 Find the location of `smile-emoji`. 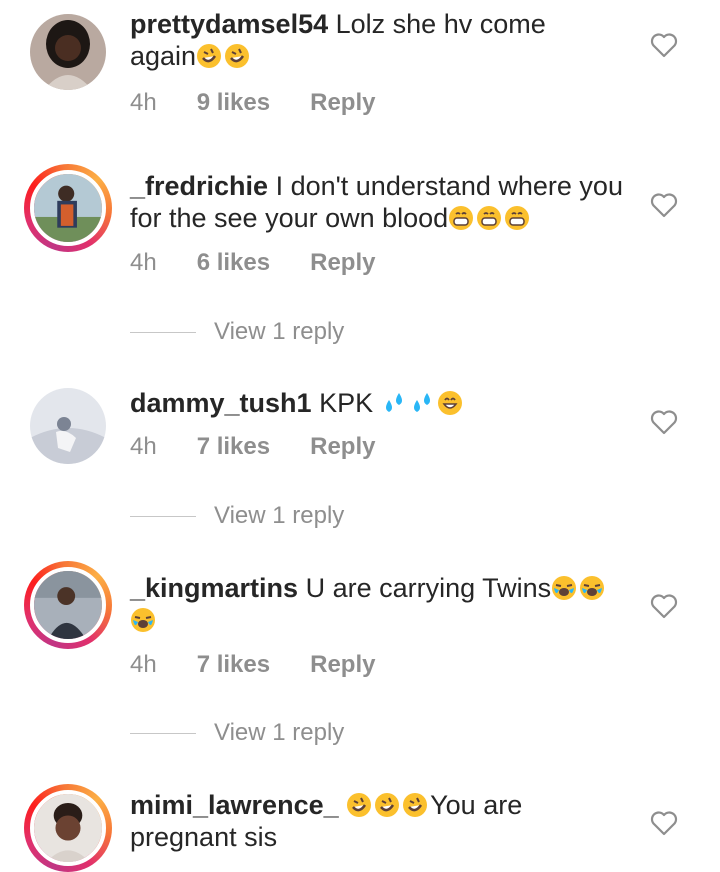

smile-emoji is located at coordinates (449, 403).